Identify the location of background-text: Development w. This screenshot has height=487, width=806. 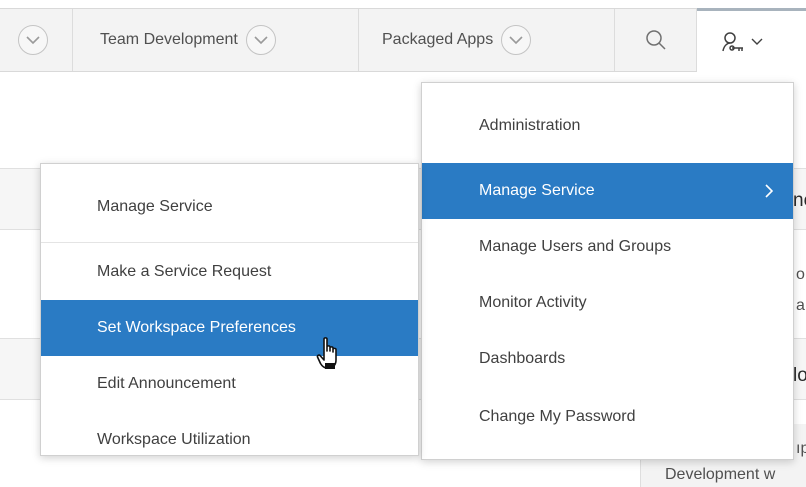
(720, 474).